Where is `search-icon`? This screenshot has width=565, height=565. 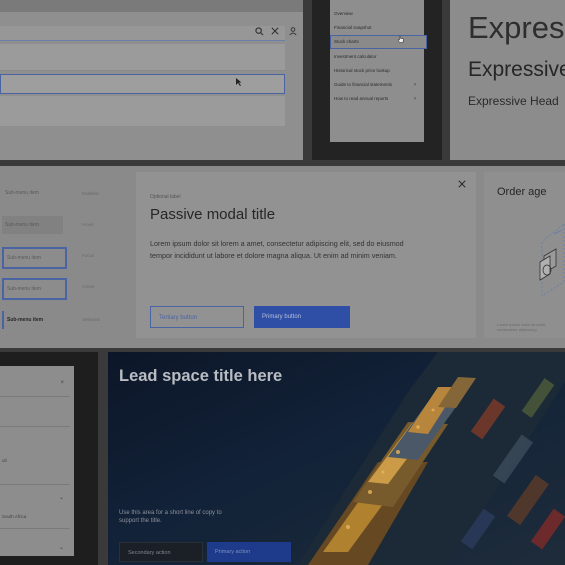 search-icon is located at coordinates (259, 33).